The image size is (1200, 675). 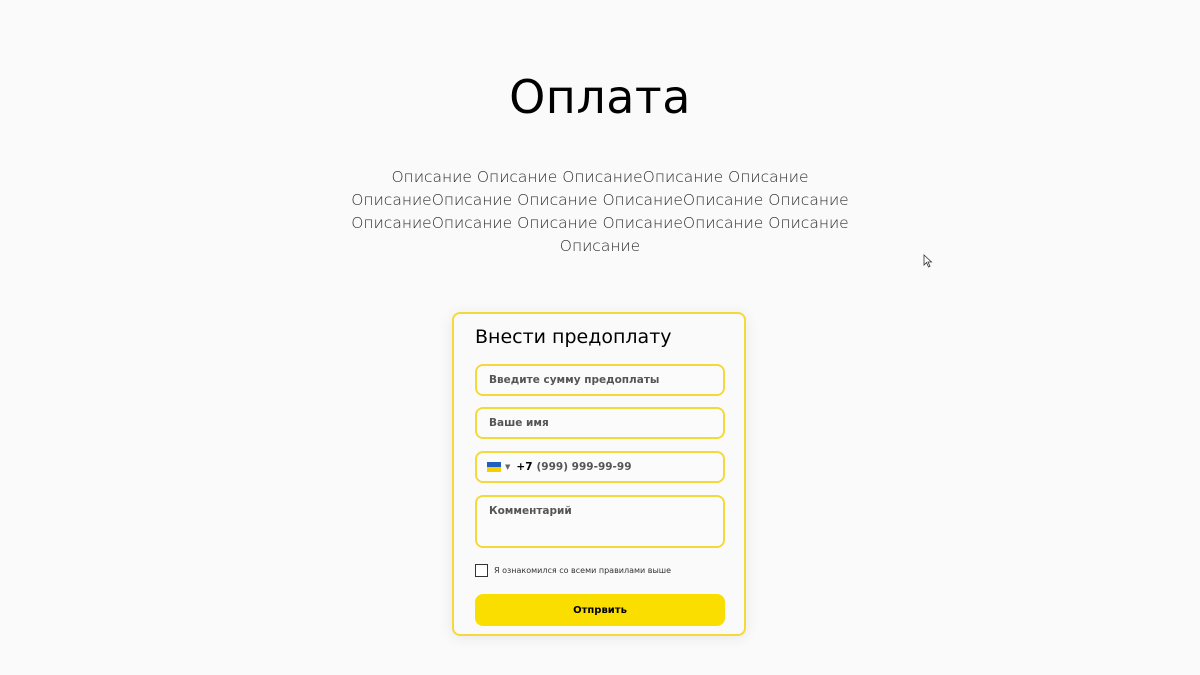 I want to click on agree-row: Я ознакомился со всеми правилами выше, so click(x=573, y=570).